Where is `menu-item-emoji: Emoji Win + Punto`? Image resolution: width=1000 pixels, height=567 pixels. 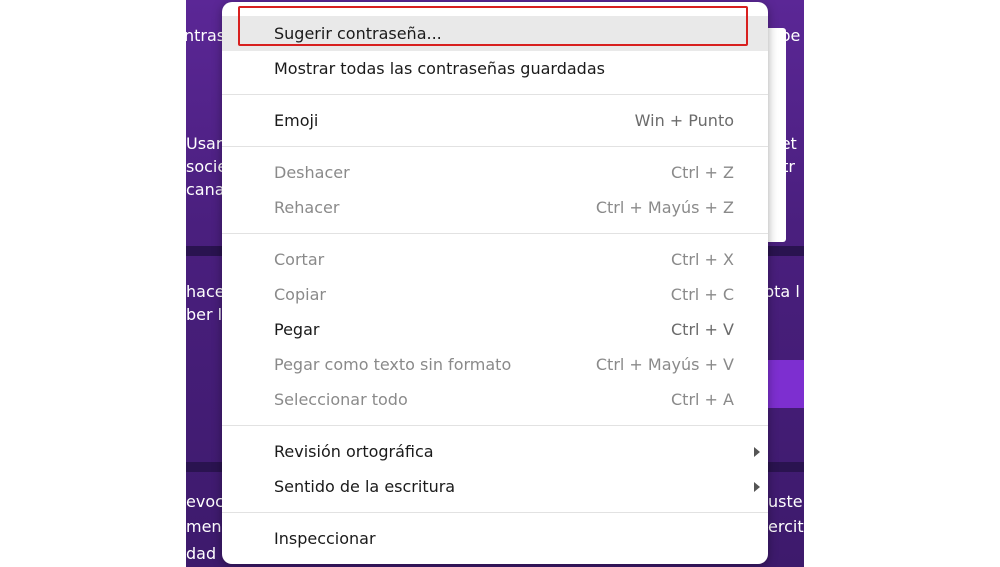 menu-item-emoji: Emoji Win + Punto is located at coordinates (495, 120).